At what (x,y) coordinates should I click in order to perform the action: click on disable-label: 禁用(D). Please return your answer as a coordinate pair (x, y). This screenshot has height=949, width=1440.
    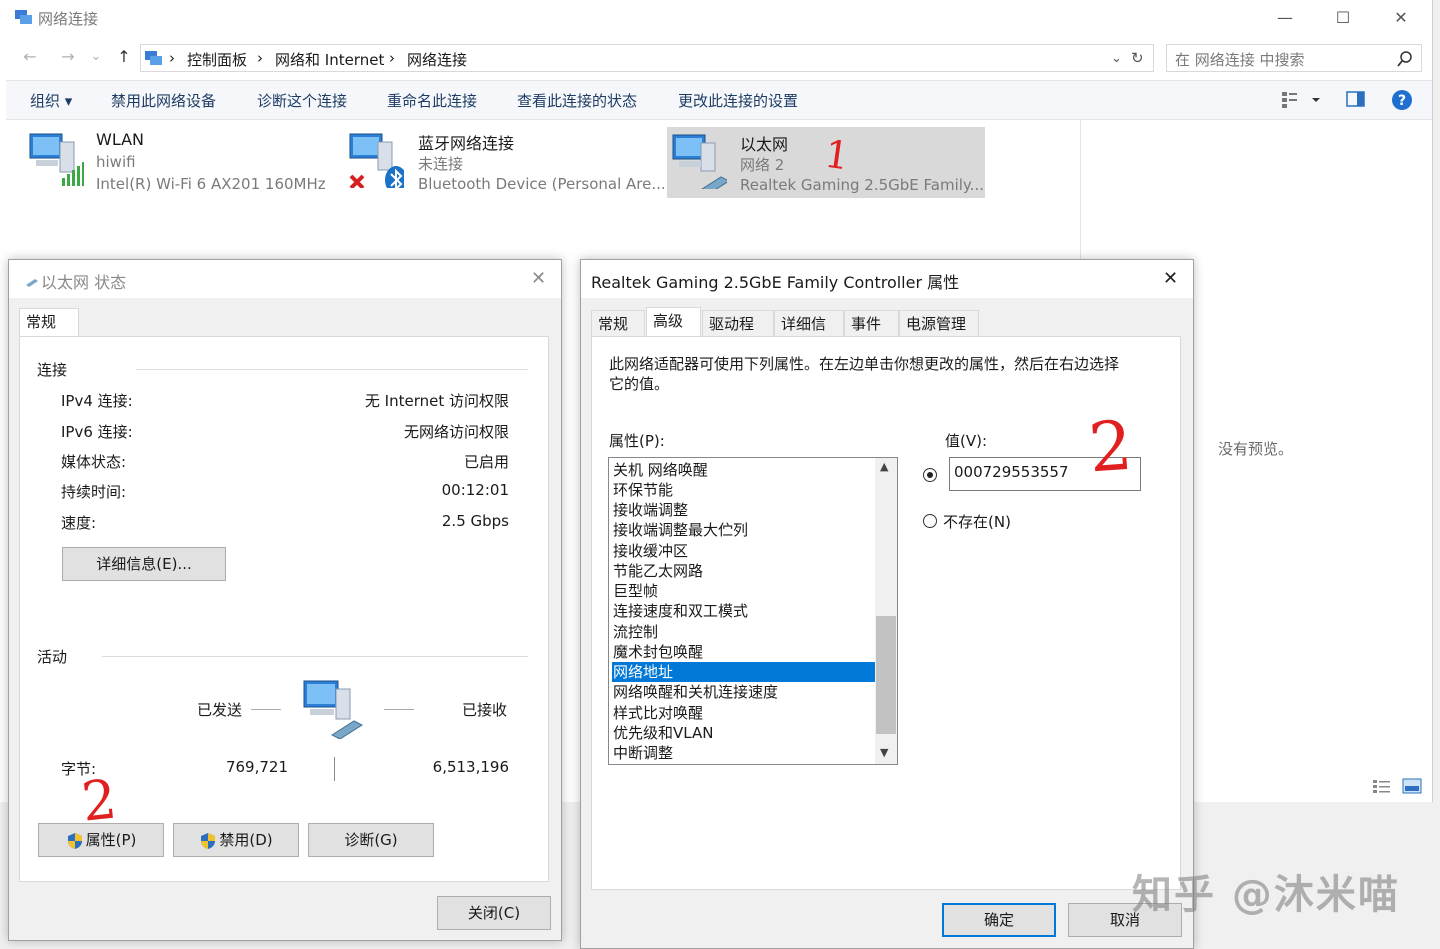
    Looking at the image, I should click on (246, 840).